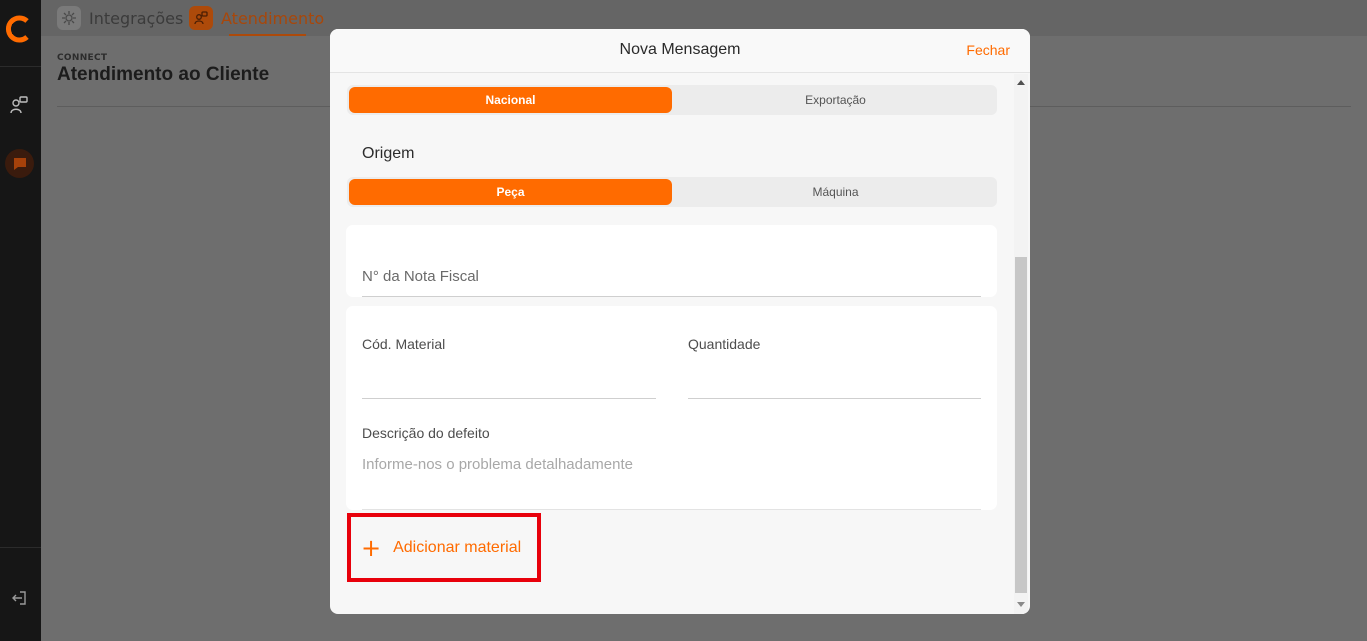 This screenshot has height=641, width=1367. Describe the element at coordinates (671, 296) in the screenshot. I see `invoice-field-underline` at that location.